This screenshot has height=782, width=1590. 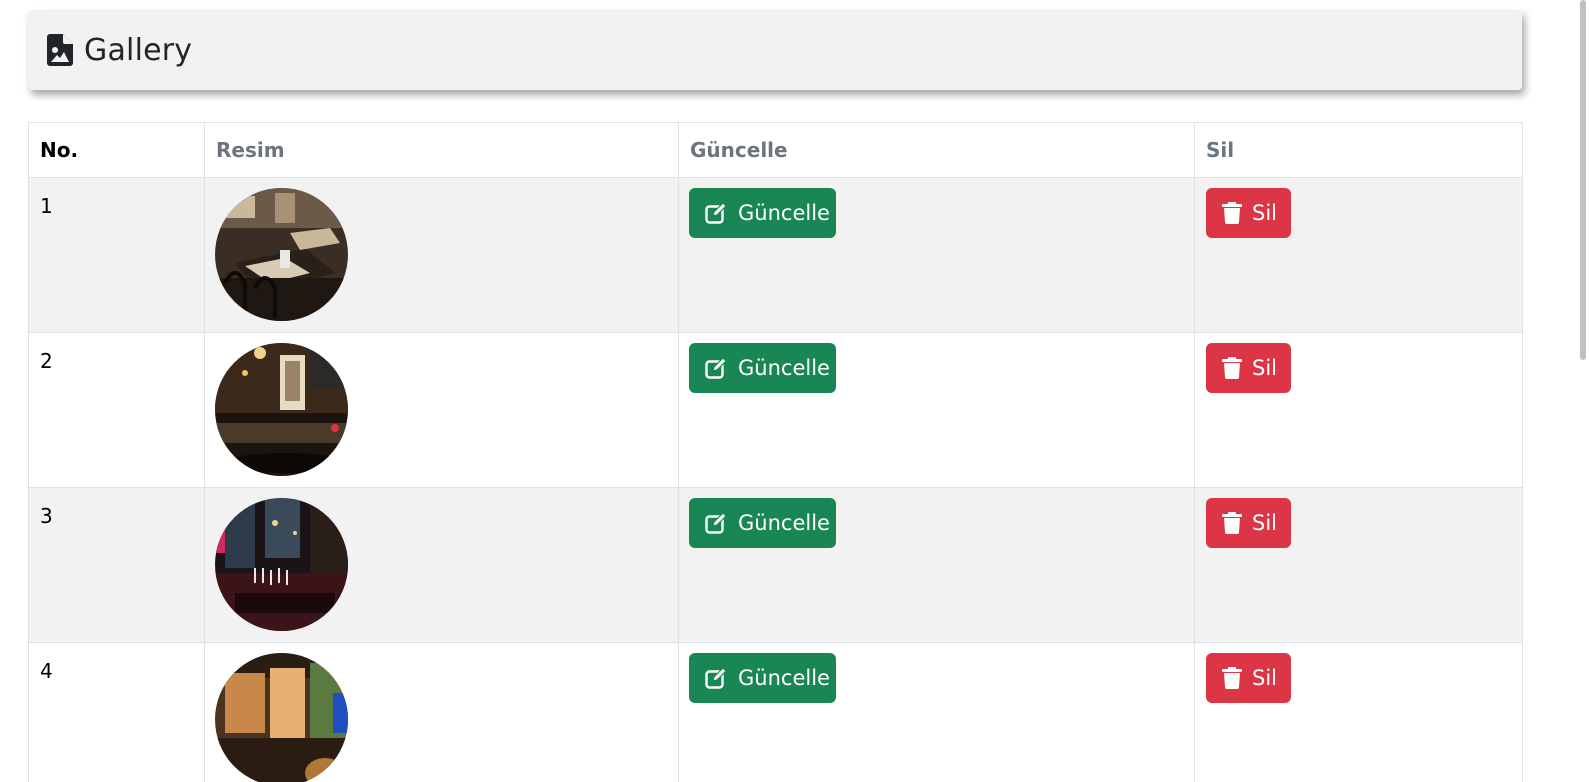 I want to click on table-header: No. Resim Güncelle Sil, so click(x=775, y=150).